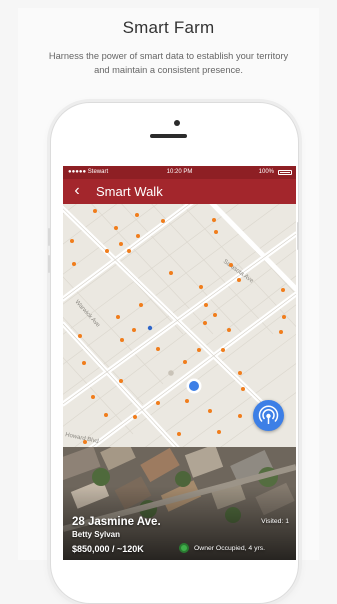 The image size is (337, 604). What do you see at coordinates (116, 522) in the screenshot?
I see `property-address: 28 Jasmine Ave.` at bounding box center [116, 522].